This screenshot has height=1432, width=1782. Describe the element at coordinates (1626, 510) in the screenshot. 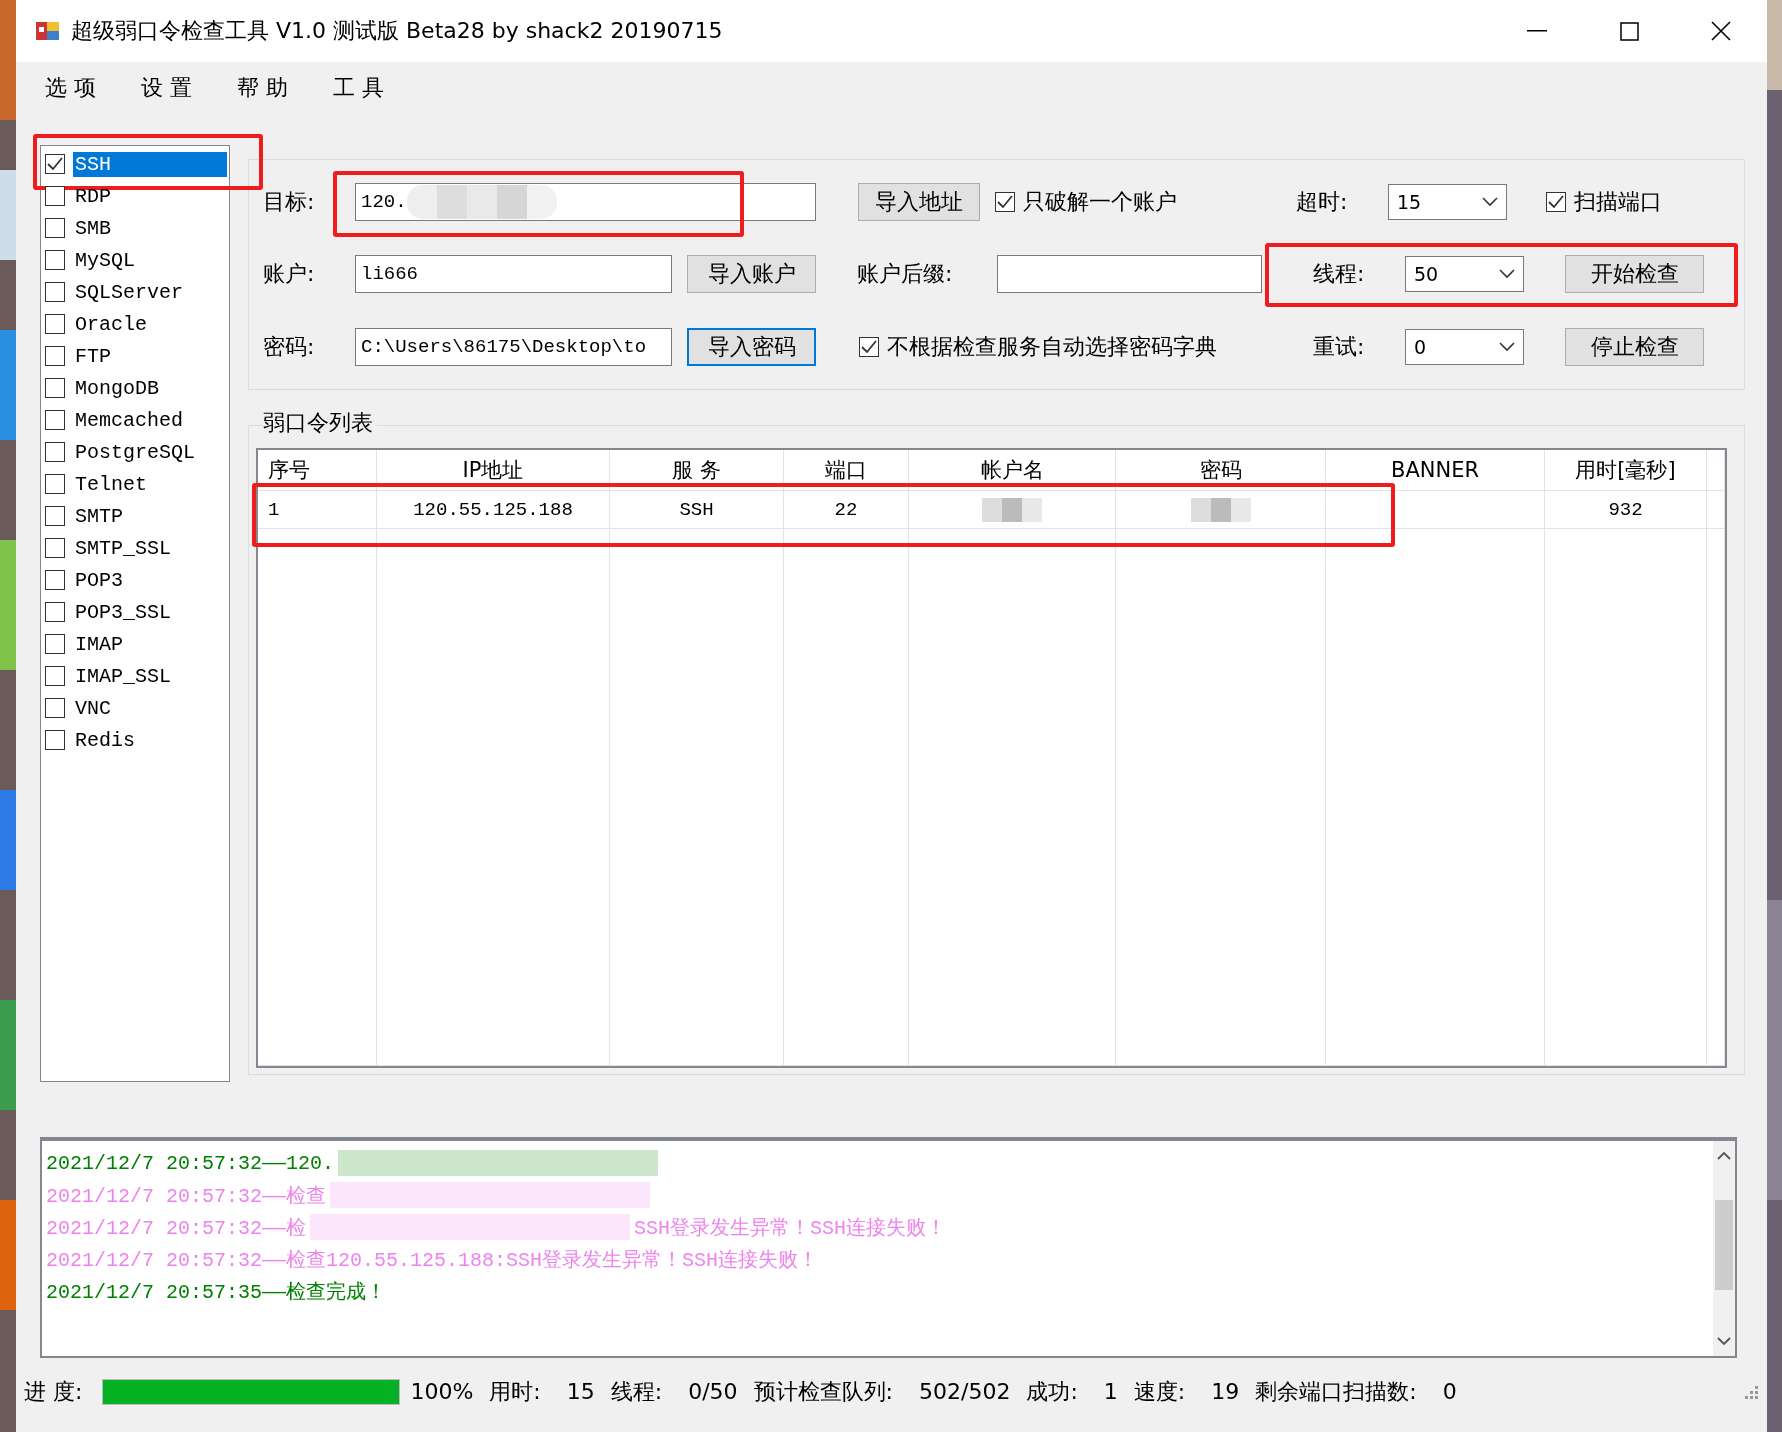

I see `table-cell: 932` at that location.